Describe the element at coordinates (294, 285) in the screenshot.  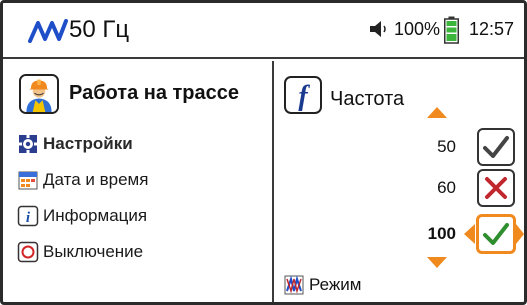
I see `mode-icon` at that location.